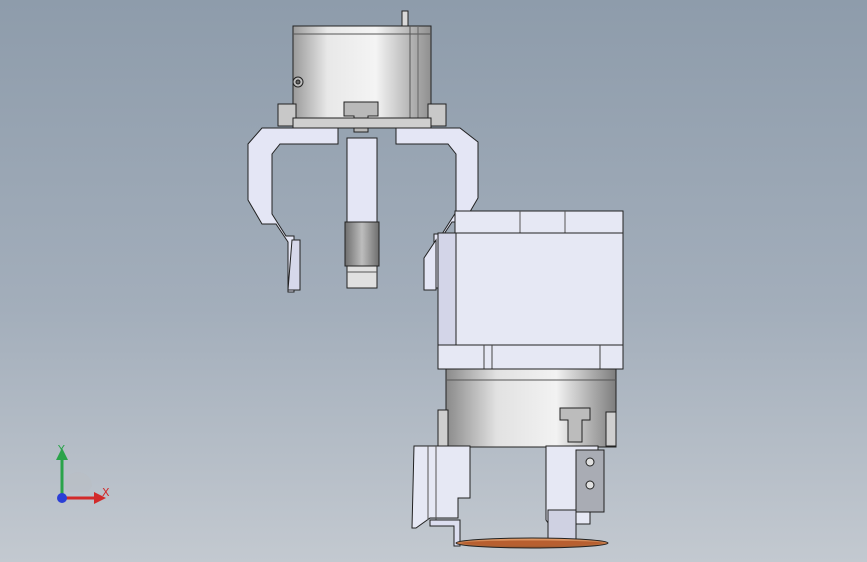 The image size is (867, 562). I want to click on upper-rod-sleeve, so click(362, 244).